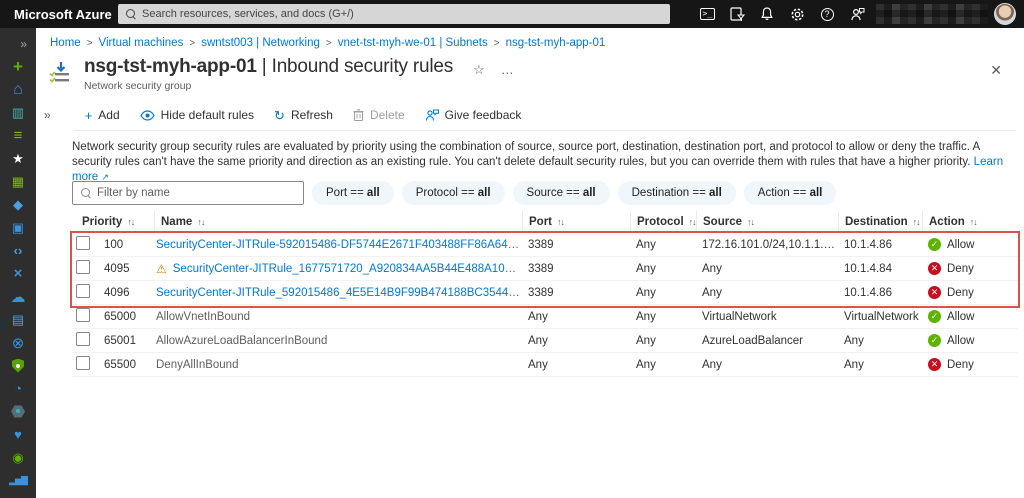  I want to click on col-destination: Destination ↑↓, so click(880, 221).